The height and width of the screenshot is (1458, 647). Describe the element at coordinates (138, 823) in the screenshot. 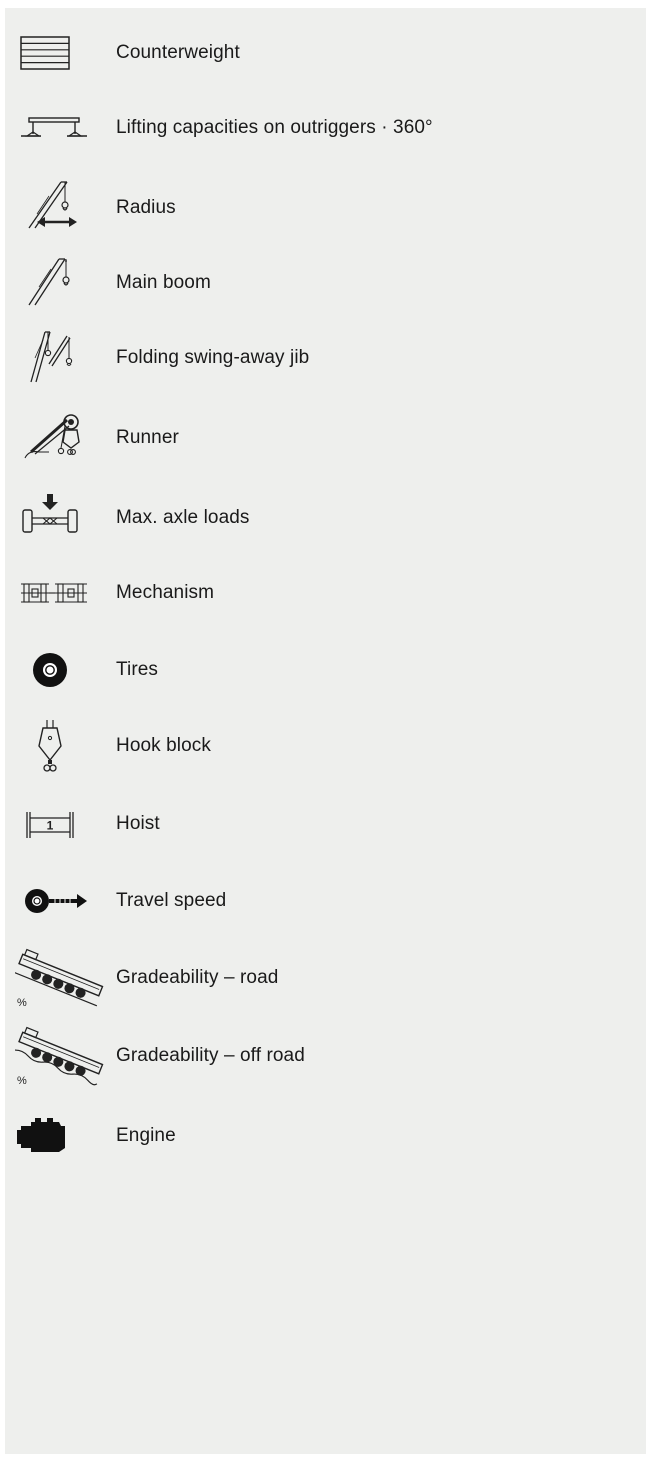

I see `legend-label: Hoist` at that location.